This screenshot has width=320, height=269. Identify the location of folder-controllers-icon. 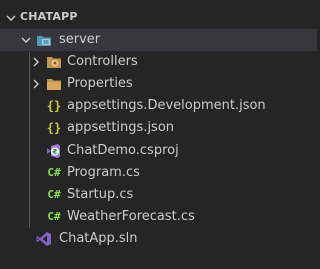
(54, 62).